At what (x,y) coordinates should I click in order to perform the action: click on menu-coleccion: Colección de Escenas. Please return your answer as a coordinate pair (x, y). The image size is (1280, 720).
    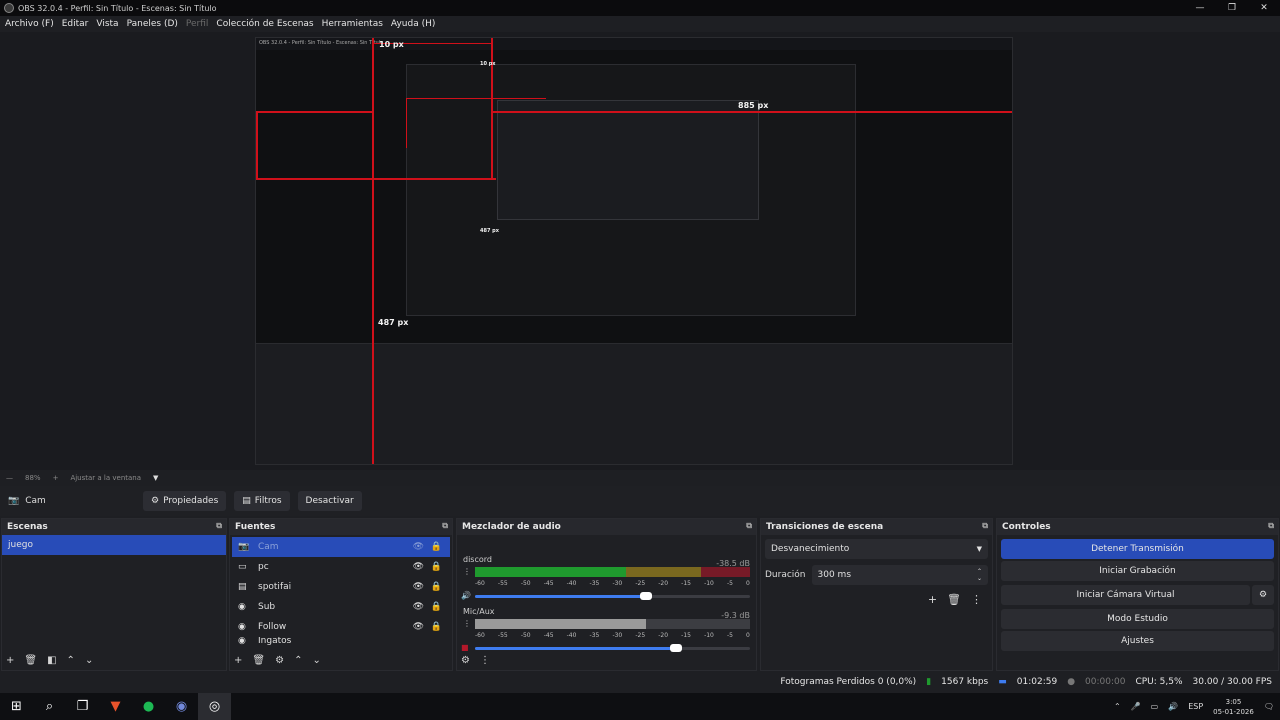
    Looking at the image, I should click on (264, 24).